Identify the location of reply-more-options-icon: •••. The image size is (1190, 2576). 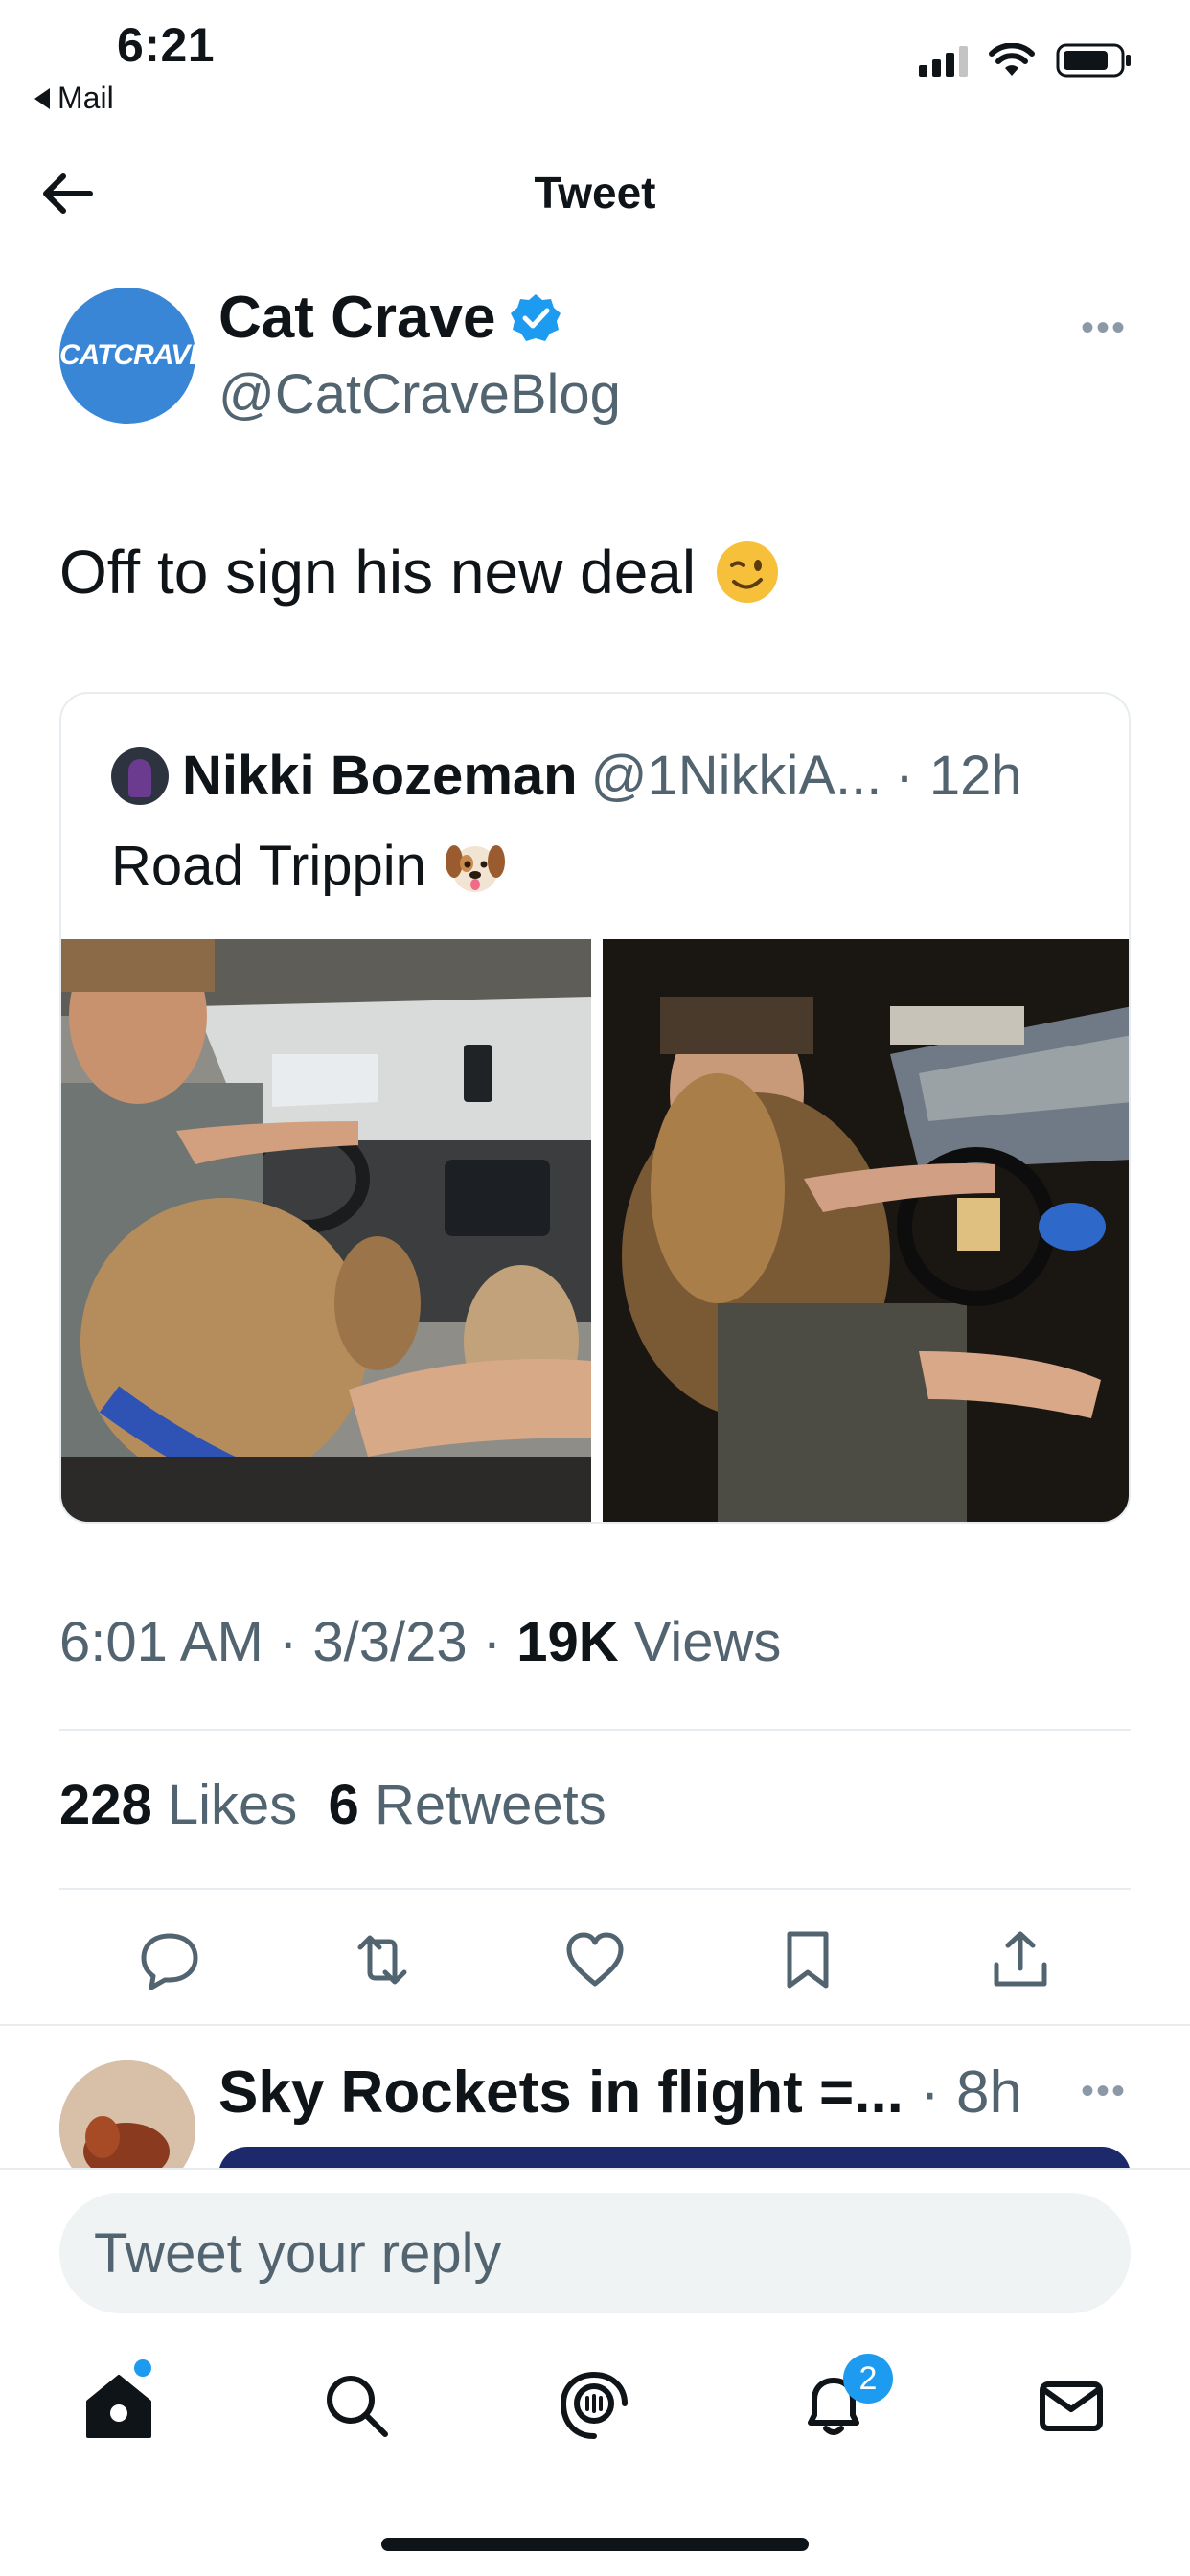
(1104, 2091).